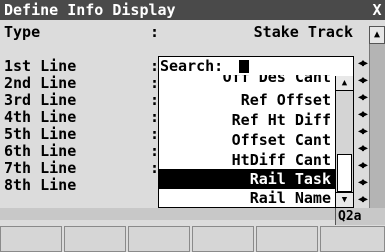  Describe the element at coordinates (192, 66) in the screenshot. I see `search-label: Search:` at that location.